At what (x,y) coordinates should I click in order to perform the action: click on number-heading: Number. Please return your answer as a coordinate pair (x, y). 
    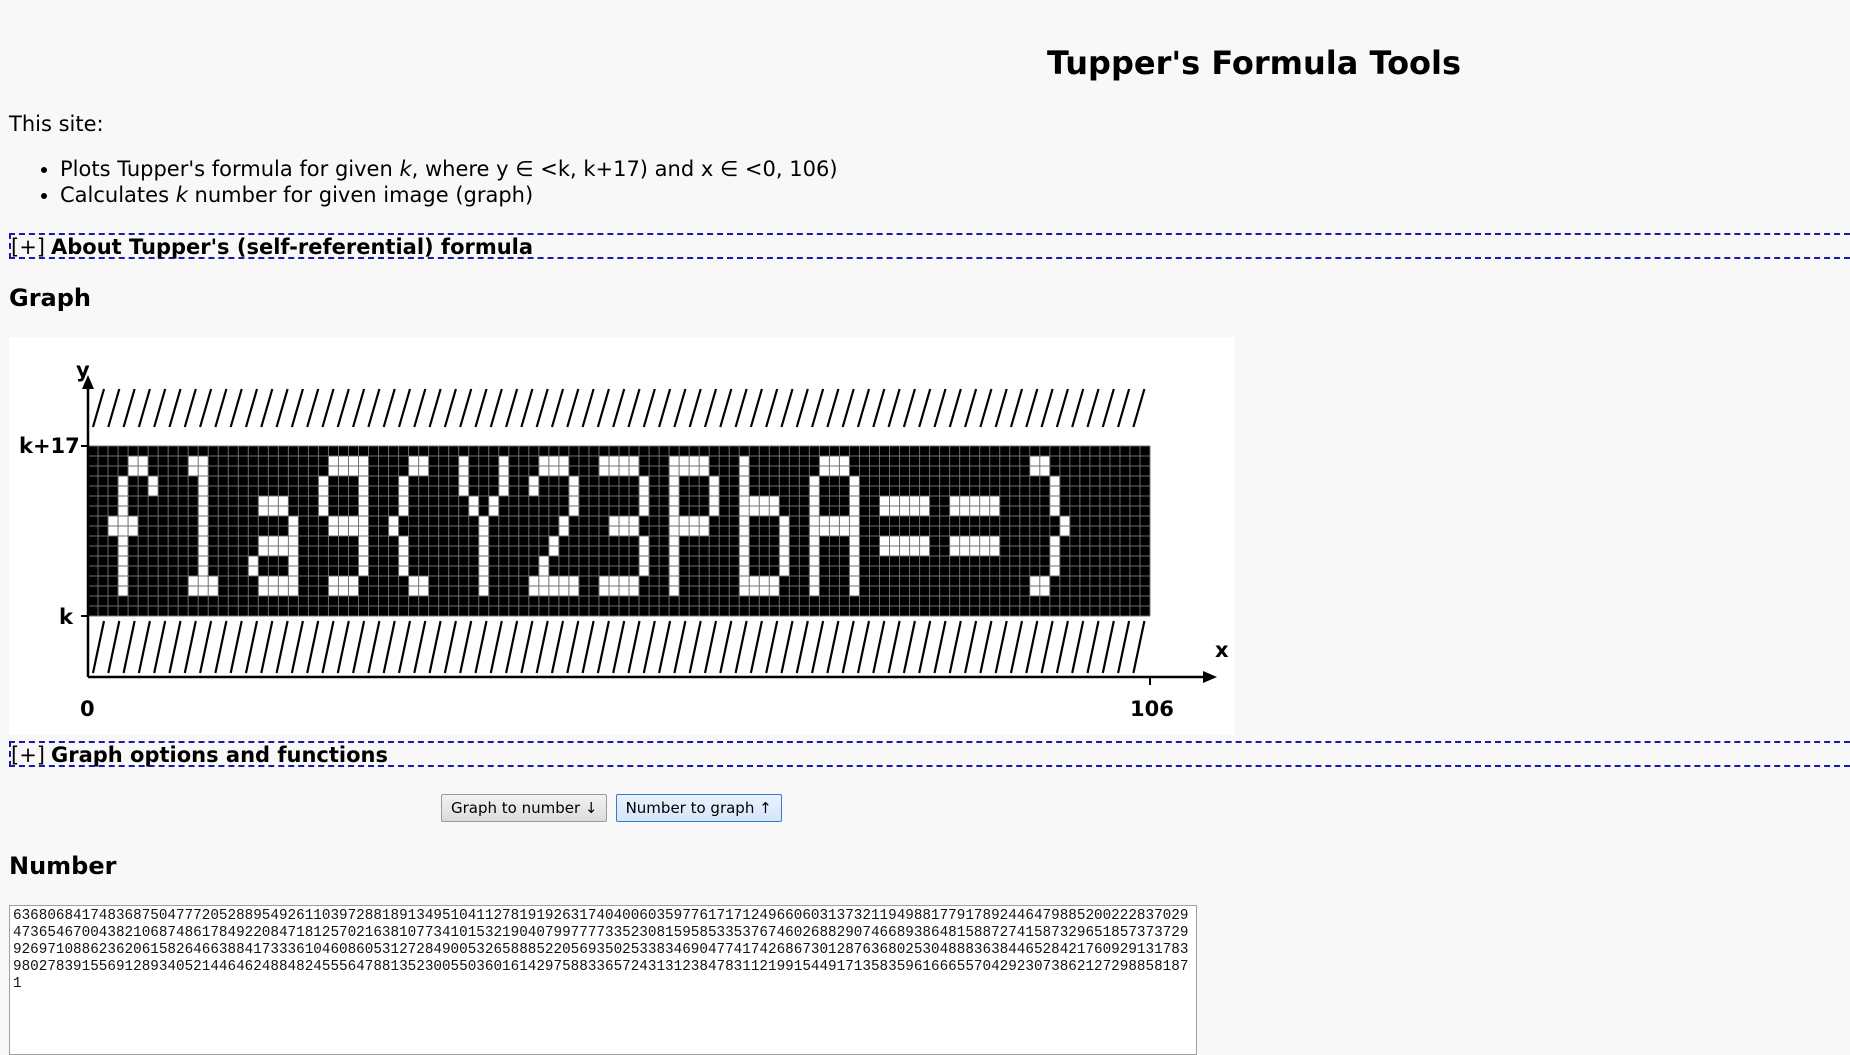
    Looking at the image, I should click on (63, 866).